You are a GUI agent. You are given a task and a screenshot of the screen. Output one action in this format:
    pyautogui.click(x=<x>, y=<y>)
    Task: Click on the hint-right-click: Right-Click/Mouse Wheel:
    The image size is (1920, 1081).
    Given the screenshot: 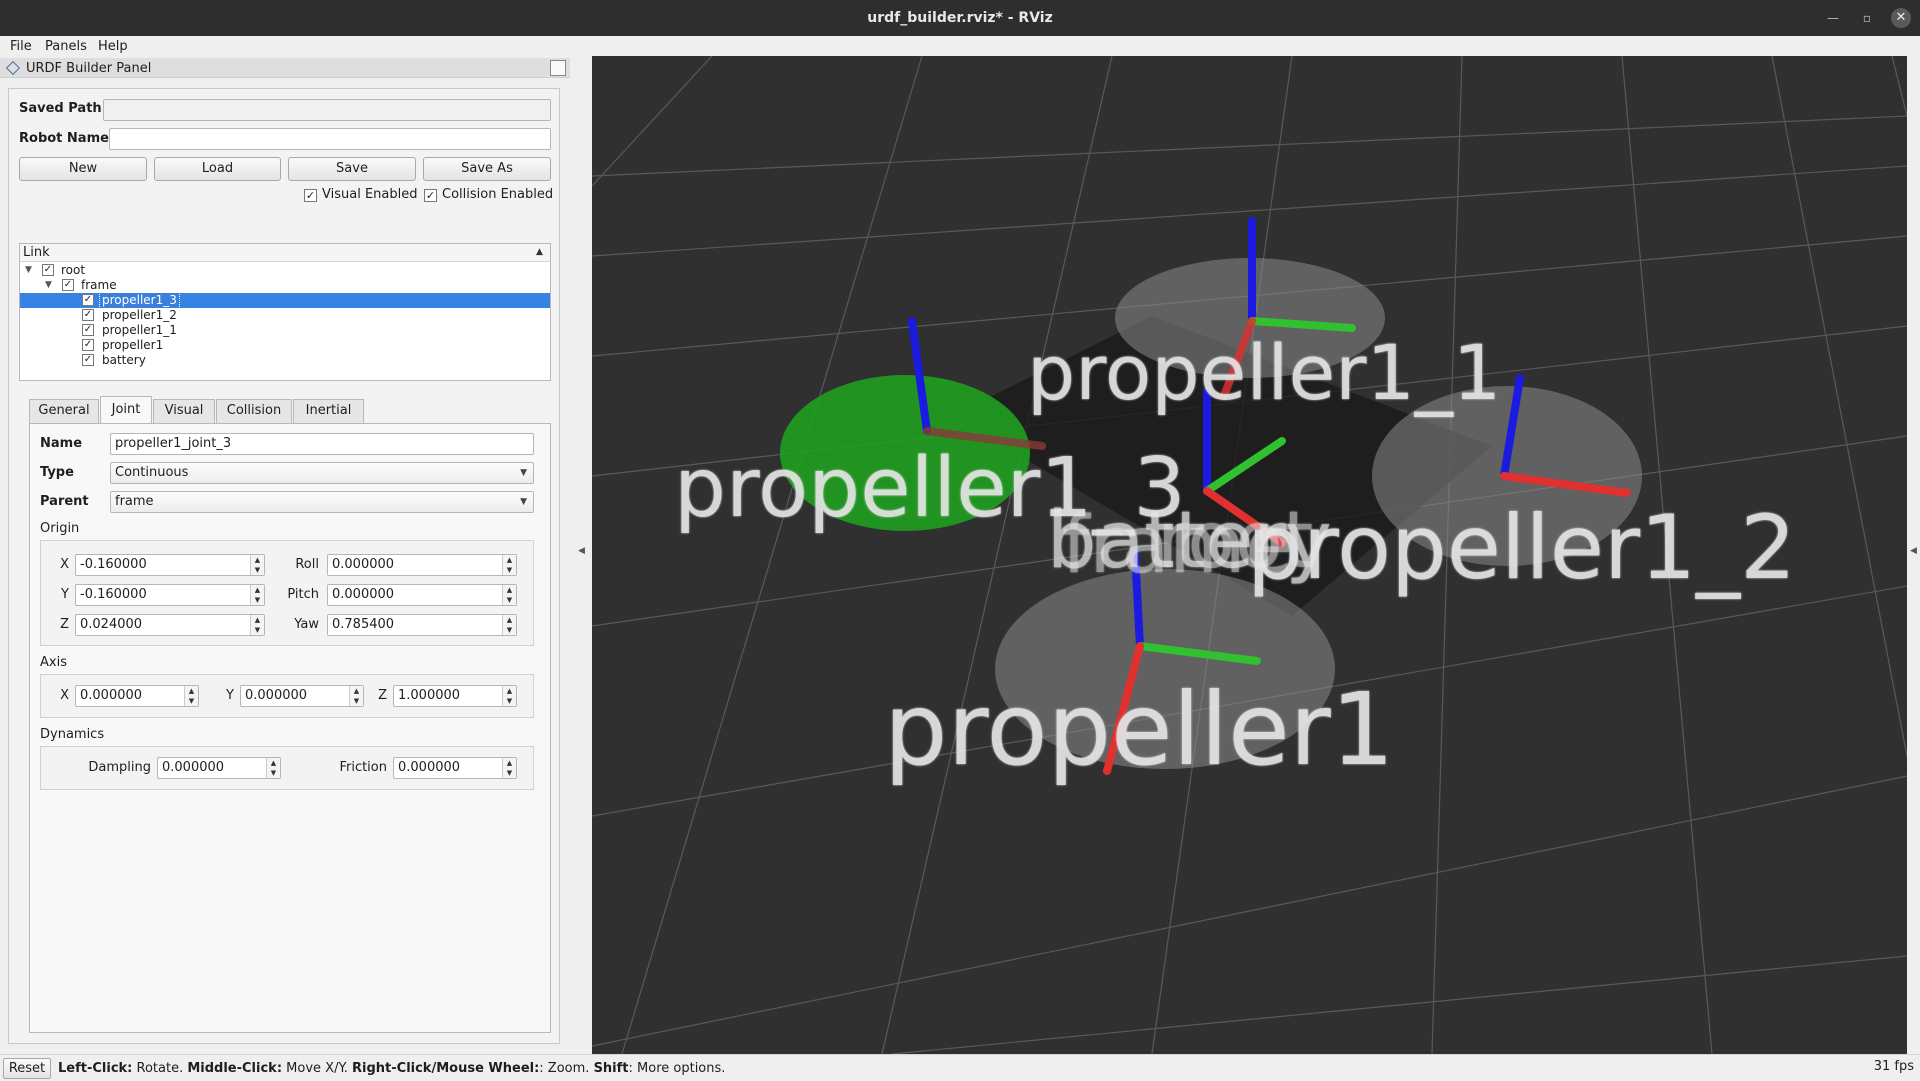 What is the action you would take?
    pyautogui.click(x=446, y=1068)
    